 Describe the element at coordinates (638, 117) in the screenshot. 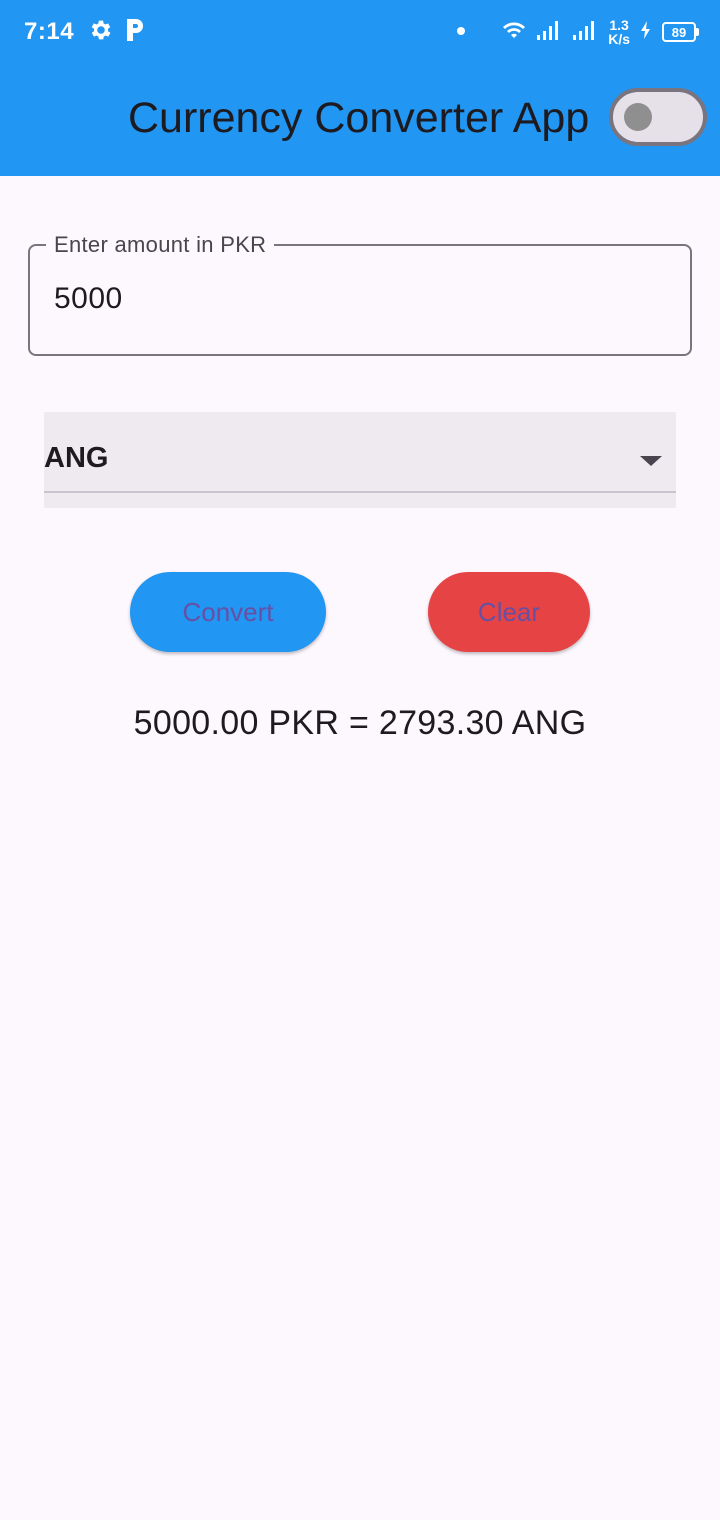

I see `switch-thumb` at that location.